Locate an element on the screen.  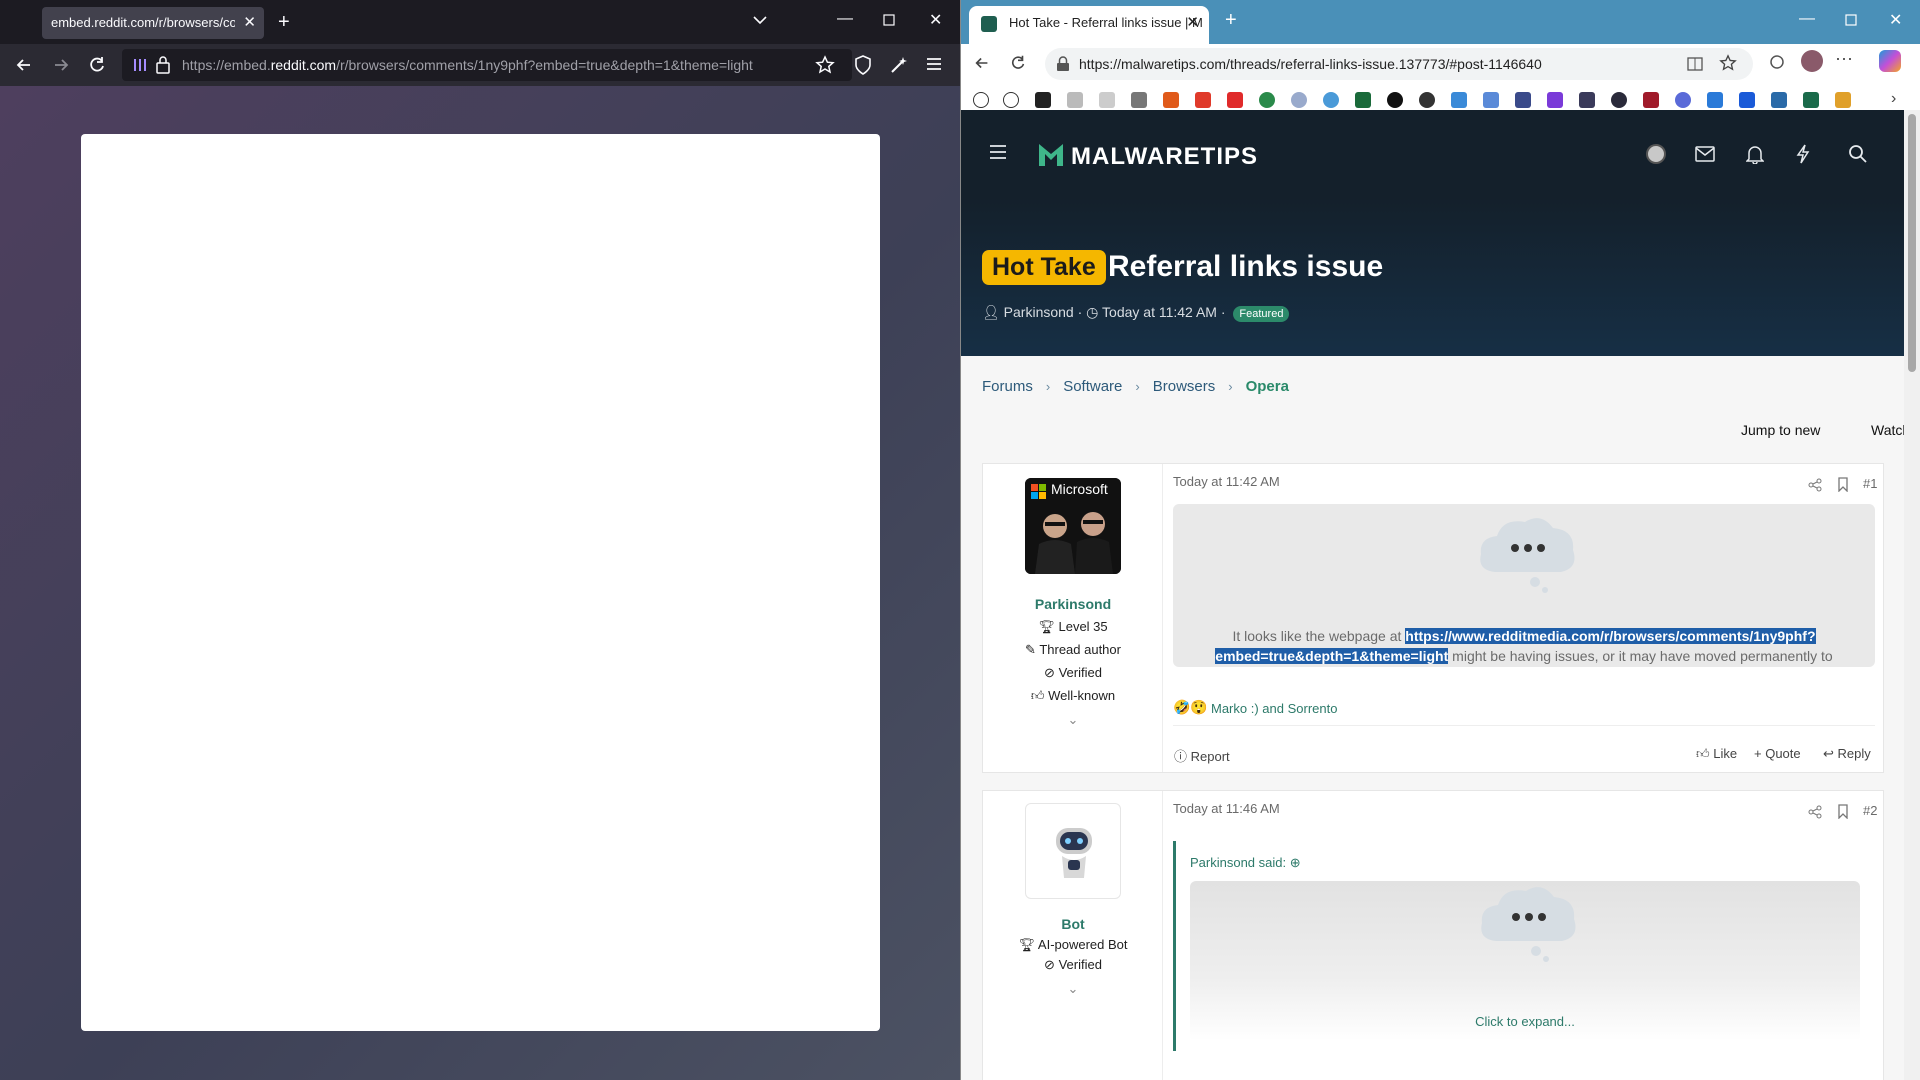
watch-button: Watch is located at coordinates (1888, 430).